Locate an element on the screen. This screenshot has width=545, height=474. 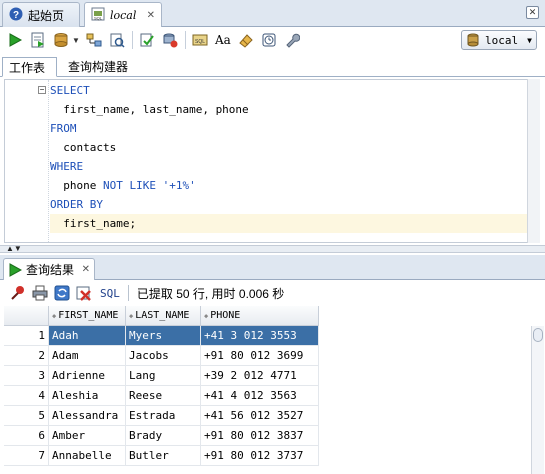
cell-phone: +41 4 012 3563 is located at coordinates (260, 396).